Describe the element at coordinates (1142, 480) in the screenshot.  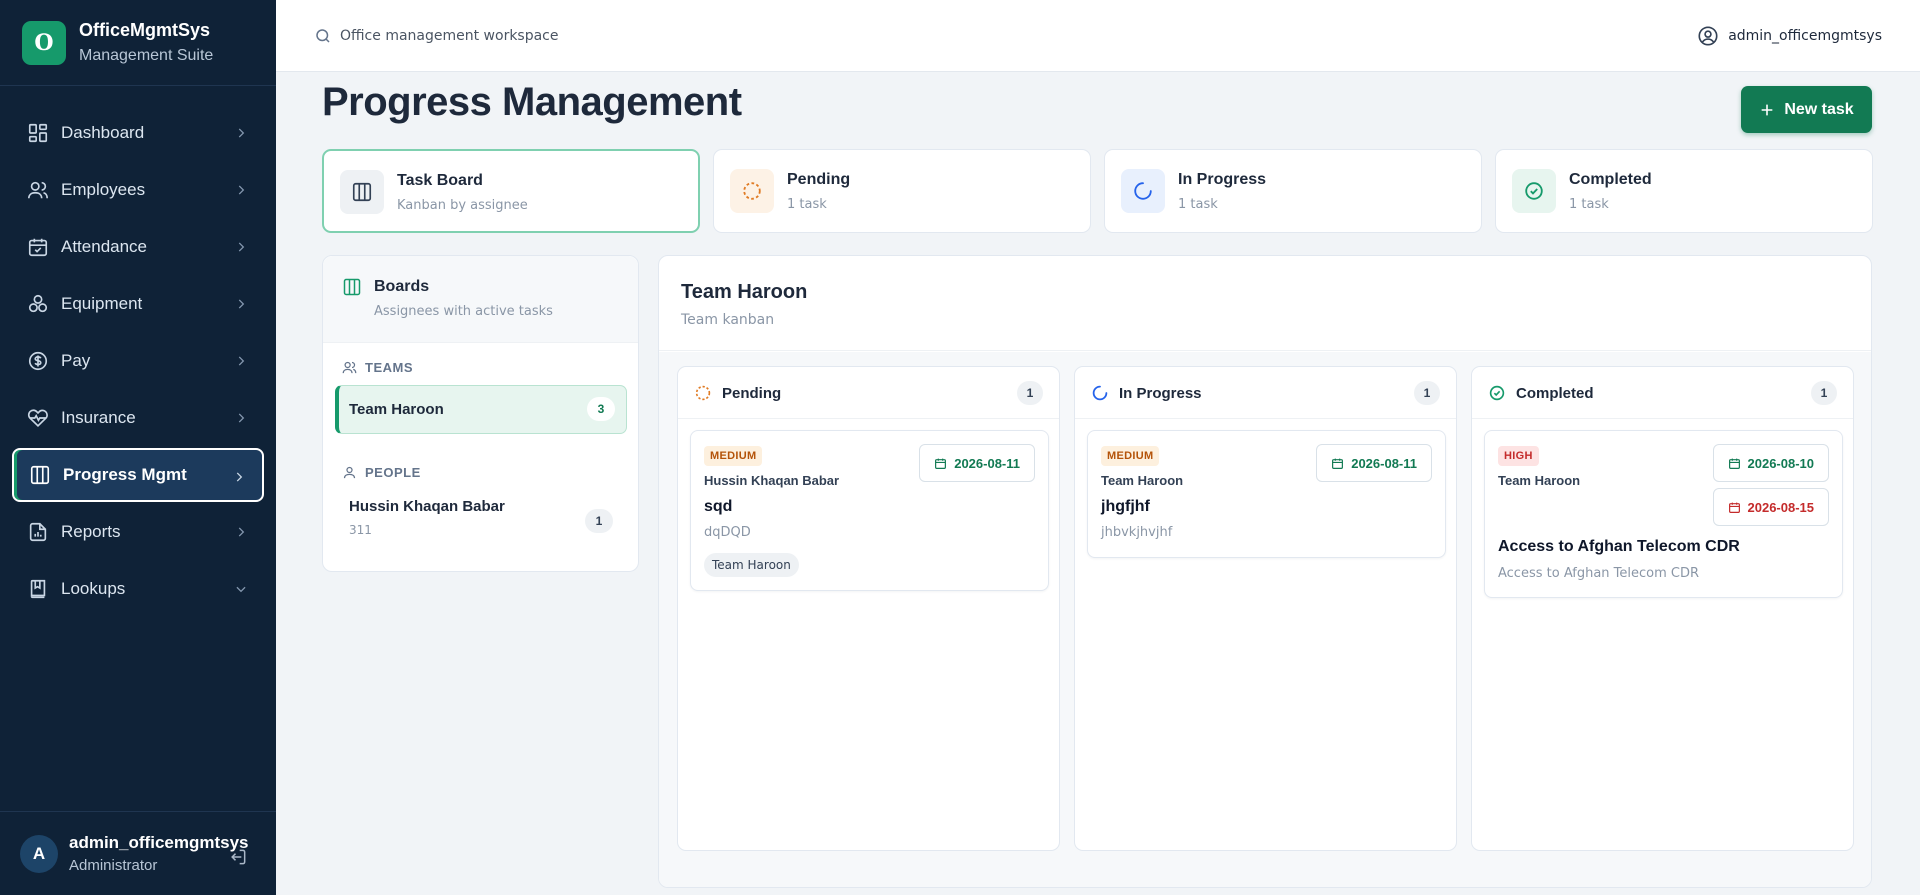
I see `card-assignee: Team Haroon` at that location.